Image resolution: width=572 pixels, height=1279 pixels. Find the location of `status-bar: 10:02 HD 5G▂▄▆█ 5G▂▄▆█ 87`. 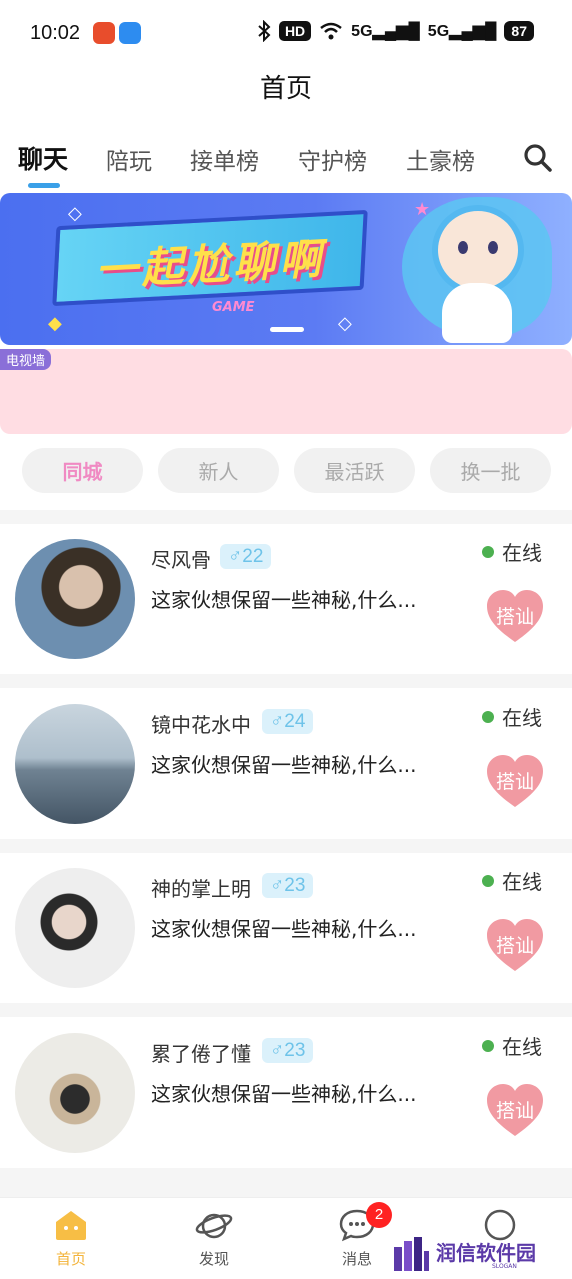

status-bar: 10:02 HD 5G▂▄▆█ 5G▂▄▆█ 87 is located at coordinates (286, 33).